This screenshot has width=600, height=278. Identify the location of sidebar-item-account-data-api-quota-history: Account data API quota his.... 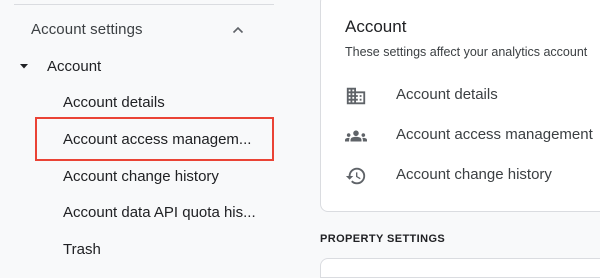
(165, 213).